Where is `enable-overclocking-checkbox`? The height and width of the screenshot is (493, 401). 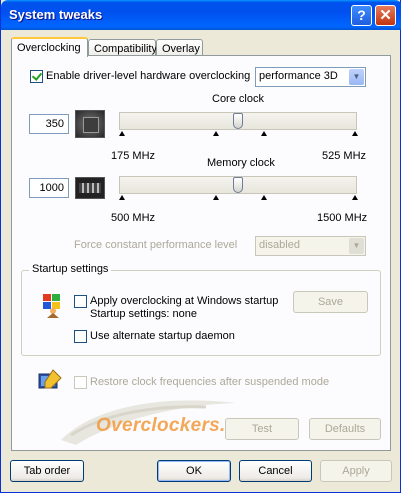 enable-overclocking-checkbox is located at coordinates (36, 76).